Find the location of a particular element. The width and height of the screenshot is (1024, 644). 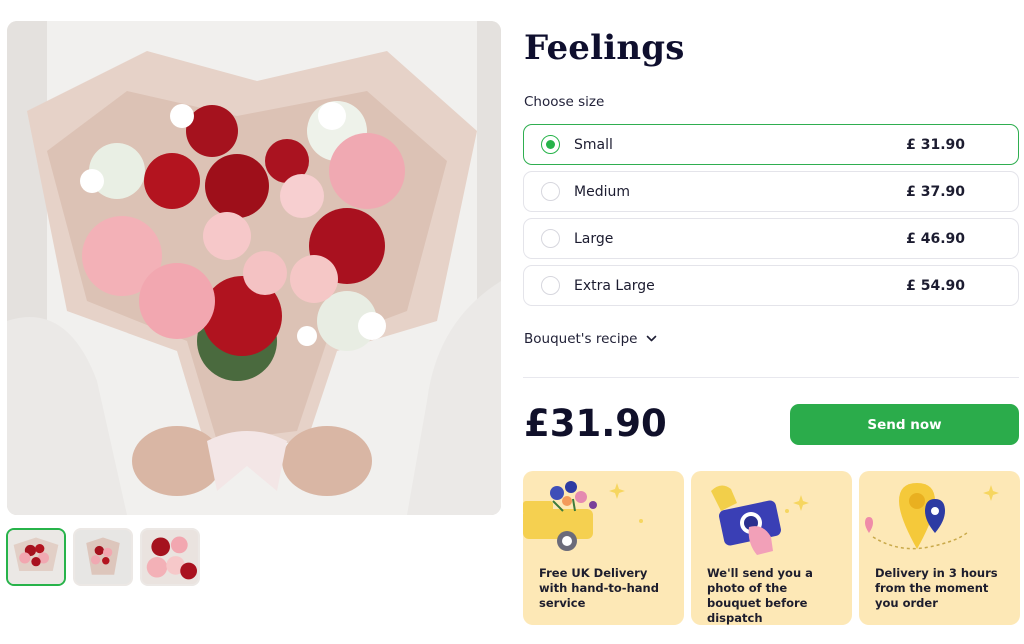

recipe-label: Bouquet's recipe is located at coordinates (581, 339).